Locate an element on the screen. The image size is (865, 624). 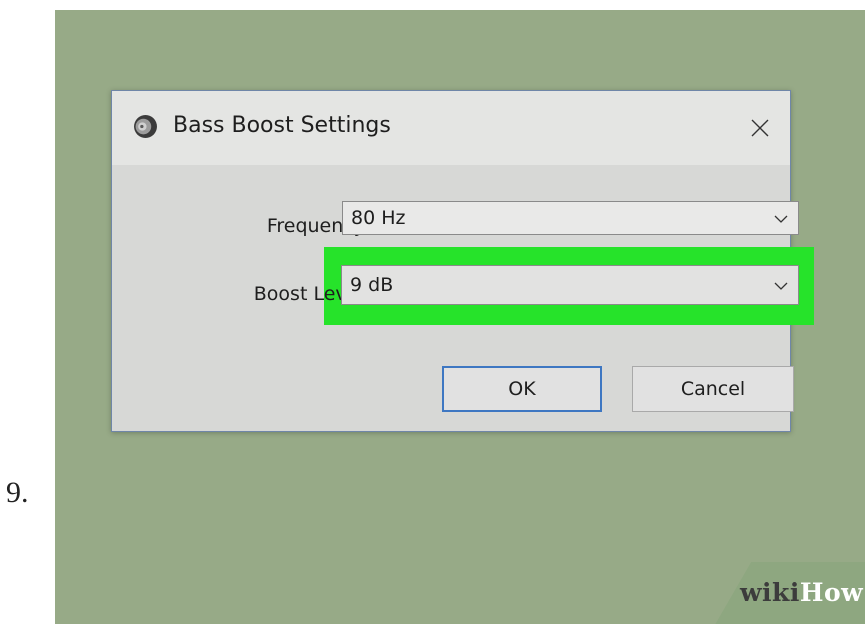
close-icon is located at coordinates (760, 128).